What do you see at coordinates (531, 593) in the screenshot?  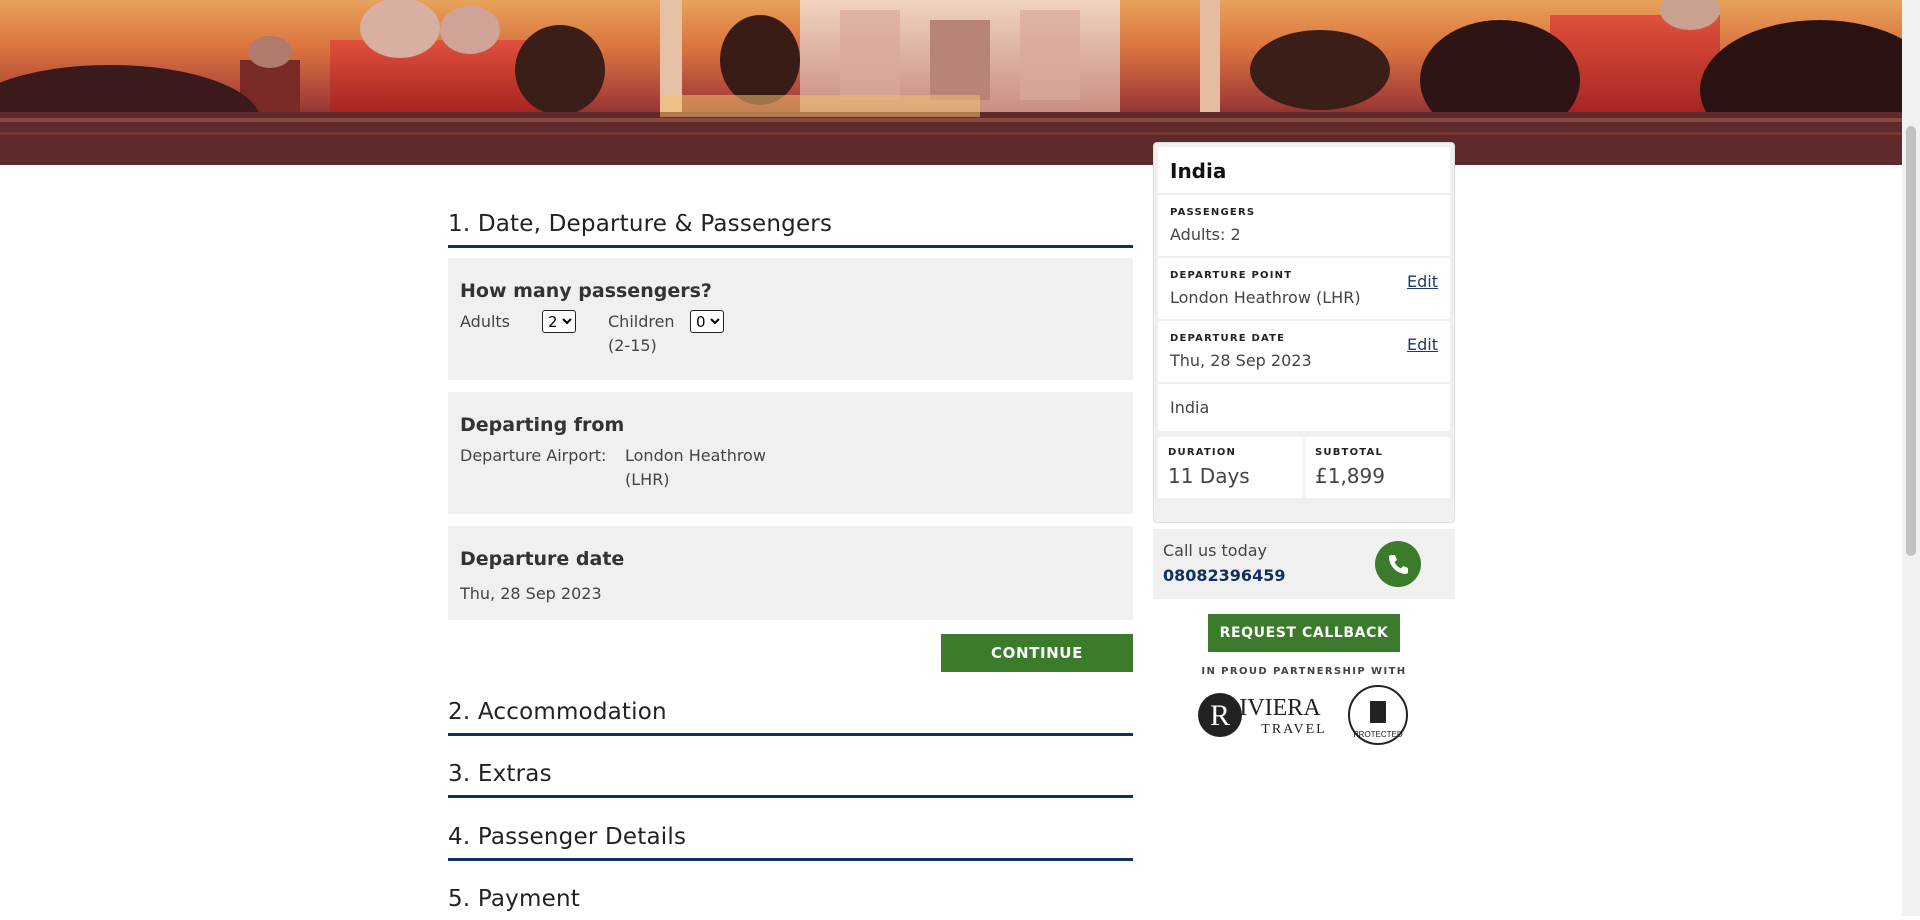 I see `departure-date-value: Thu, 28 Sep 2023` at bounding box center [531, 593].